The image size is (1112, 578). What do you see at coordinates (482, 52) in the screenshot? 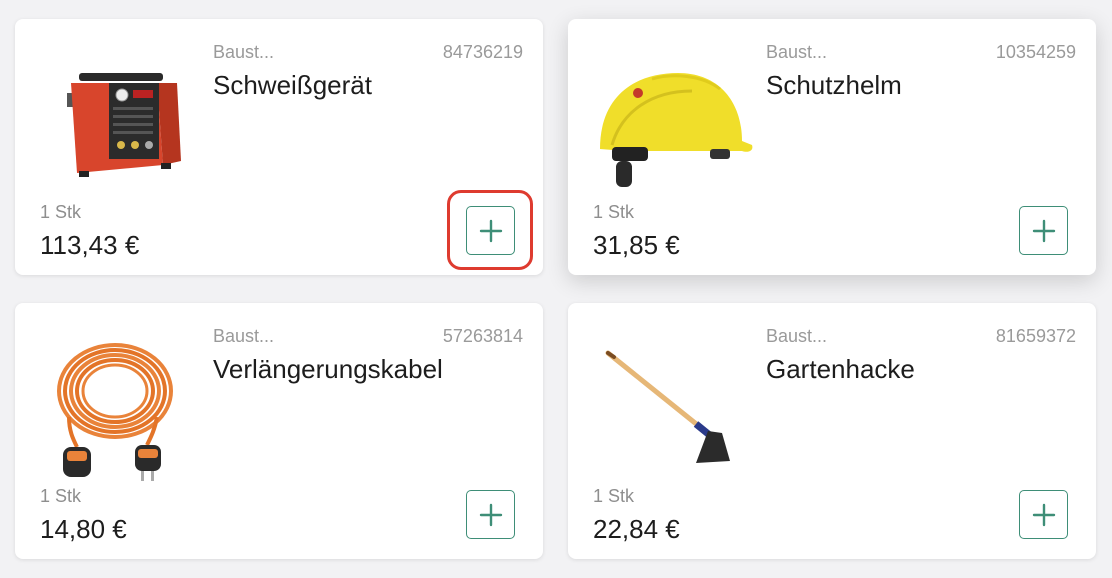
I see `article-number: 84736219` at bounding box center [482, 52].